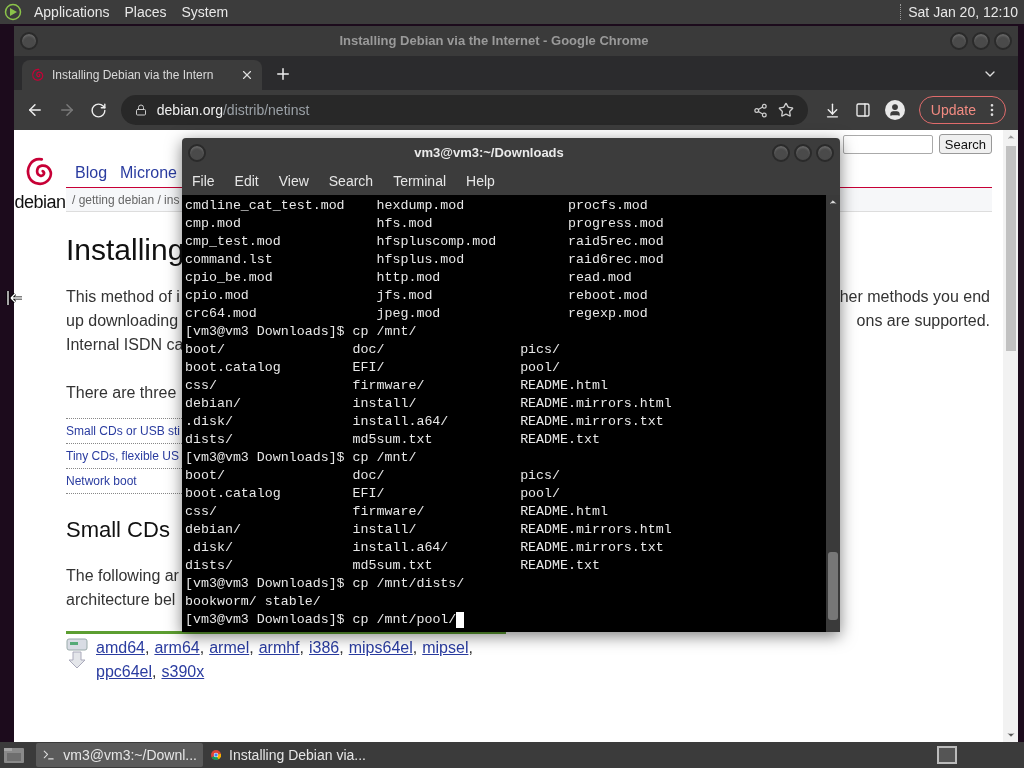 This screenshot has width=1024, height=768. What do you see at coordinates (123, 297) in the screenshot?
I see `paragraph-text: This method of i` at bounding box center [123, 297].